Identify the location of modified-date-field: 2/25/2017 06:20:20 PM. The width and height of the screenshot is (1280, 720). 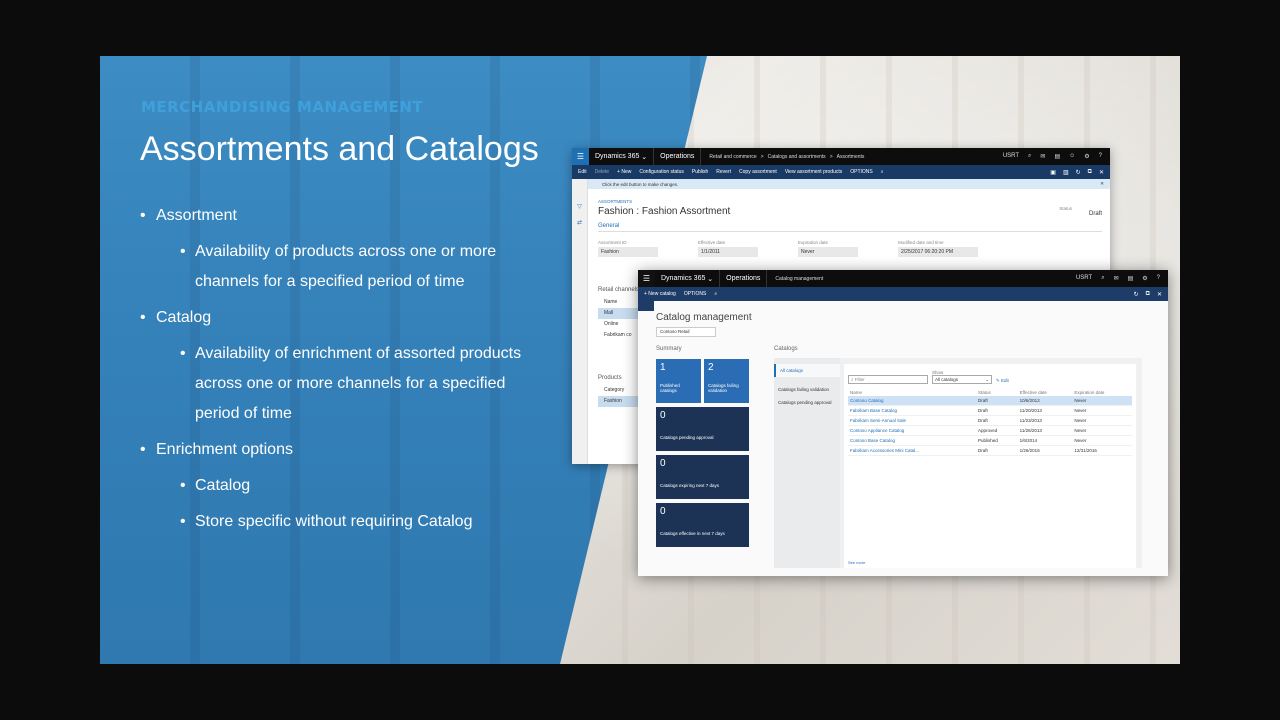
(938, 252).